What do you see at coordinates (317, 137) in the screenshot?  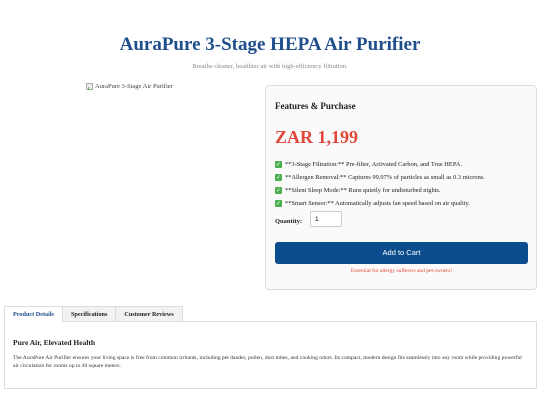 I see `product-price: ZAR 1,199` at bounding box center [317, 137].